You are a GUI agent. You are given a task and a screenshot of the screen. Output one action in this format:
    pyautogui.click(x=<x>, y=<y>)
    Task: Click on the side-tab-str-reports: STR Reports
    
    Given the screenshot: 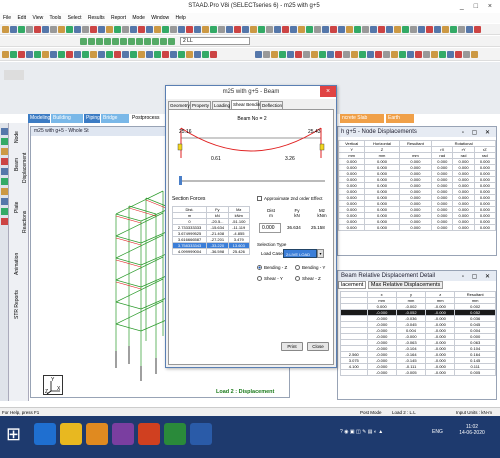 What is the action you would take?
    pyautogui.click(x=17, y=304)
    